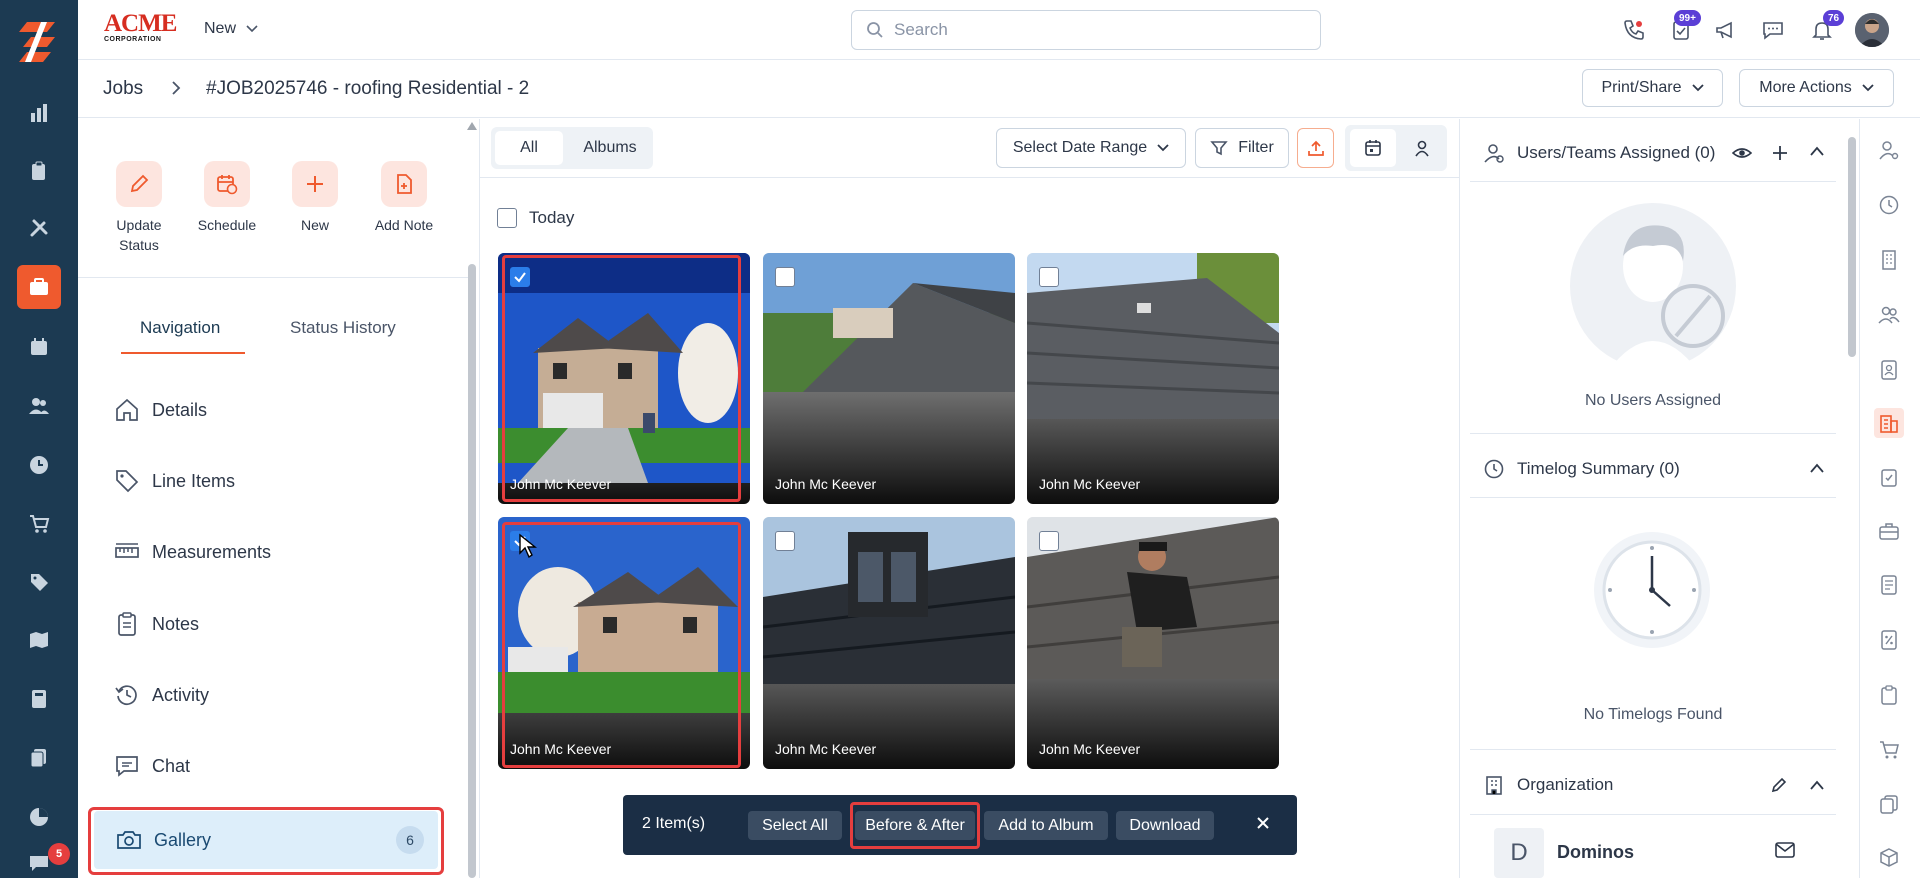 The width and height of the screenshot is (1920, 878). I want to click on scroll-up-arrow-icon, so click(472, 126).